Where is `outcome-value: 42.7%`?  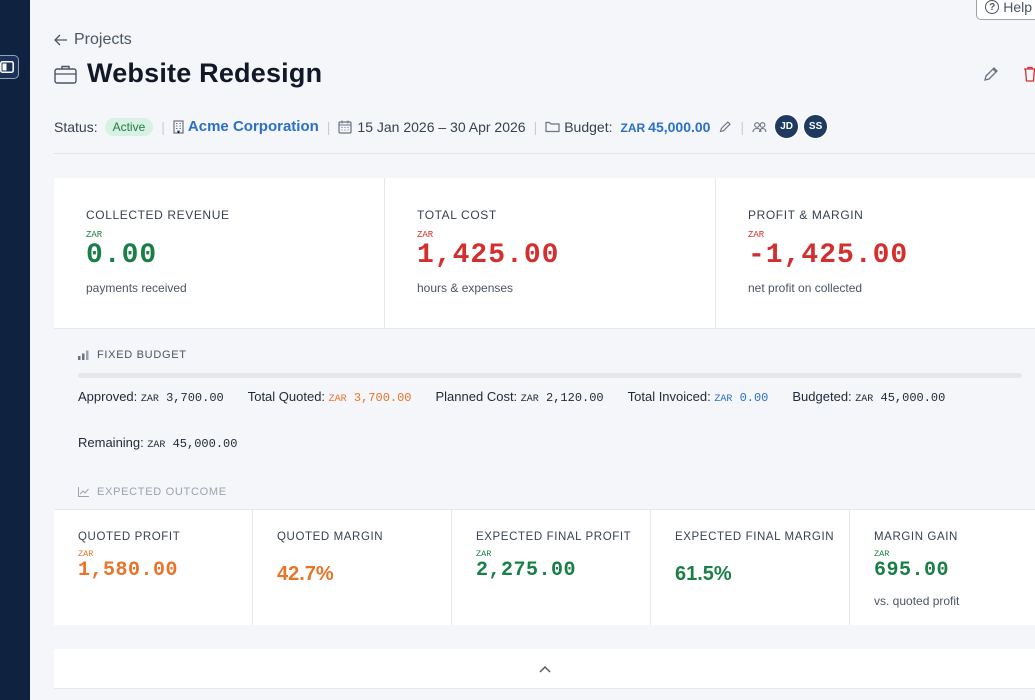
outcome-value: 42.7% is located at coordinates (305, 574).